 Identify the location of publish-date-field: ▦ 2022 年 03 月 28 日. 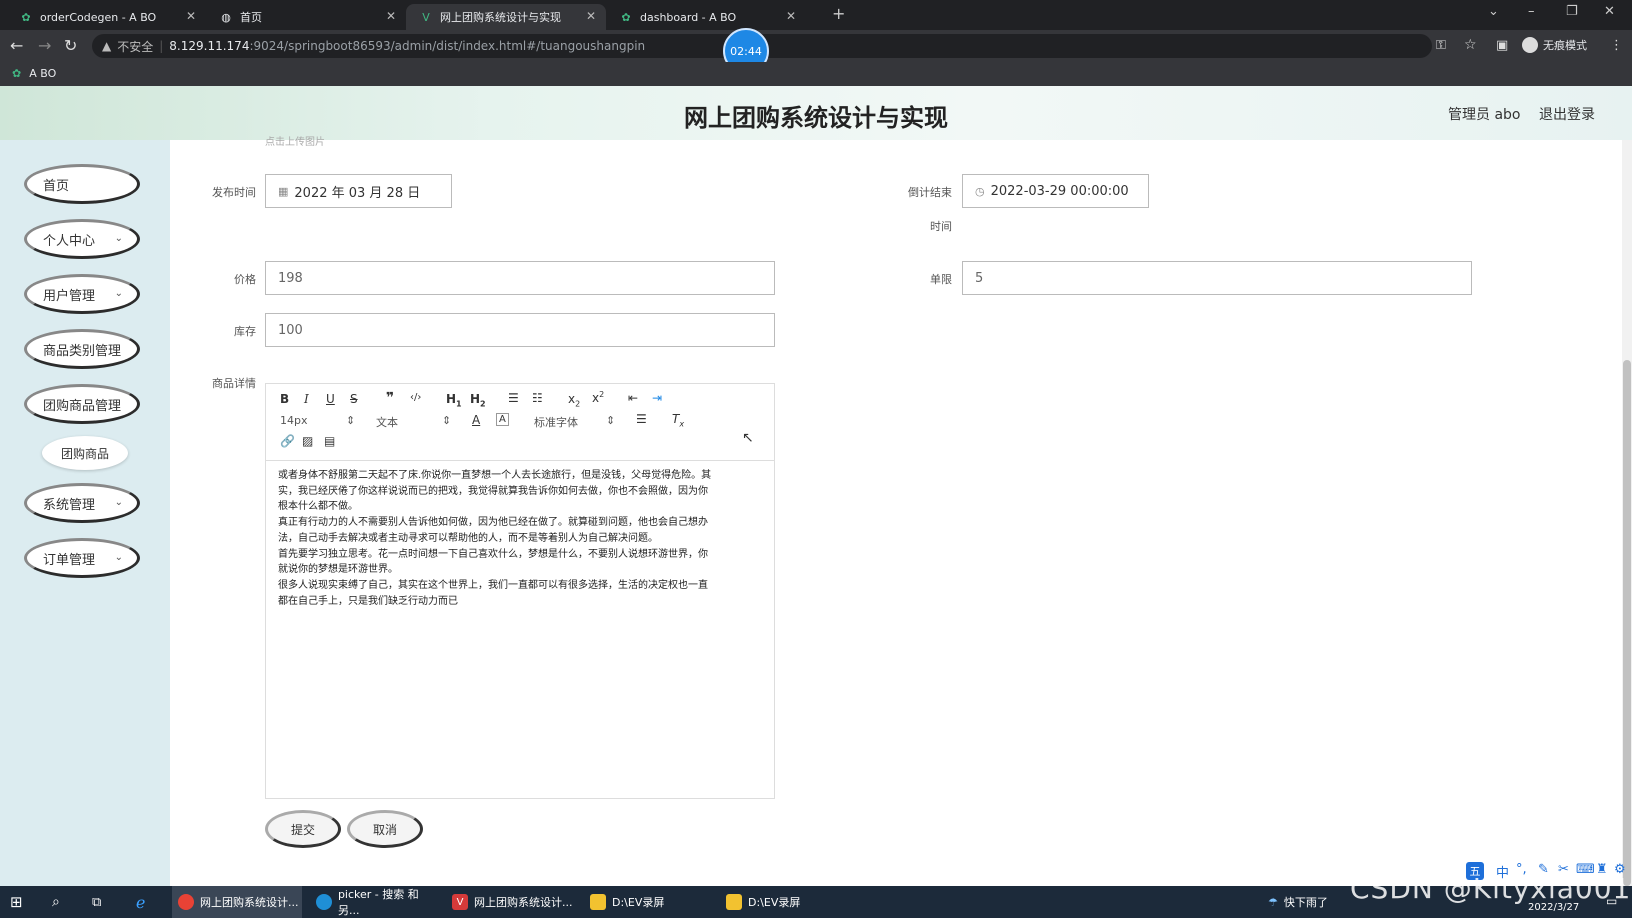
(358, 191).